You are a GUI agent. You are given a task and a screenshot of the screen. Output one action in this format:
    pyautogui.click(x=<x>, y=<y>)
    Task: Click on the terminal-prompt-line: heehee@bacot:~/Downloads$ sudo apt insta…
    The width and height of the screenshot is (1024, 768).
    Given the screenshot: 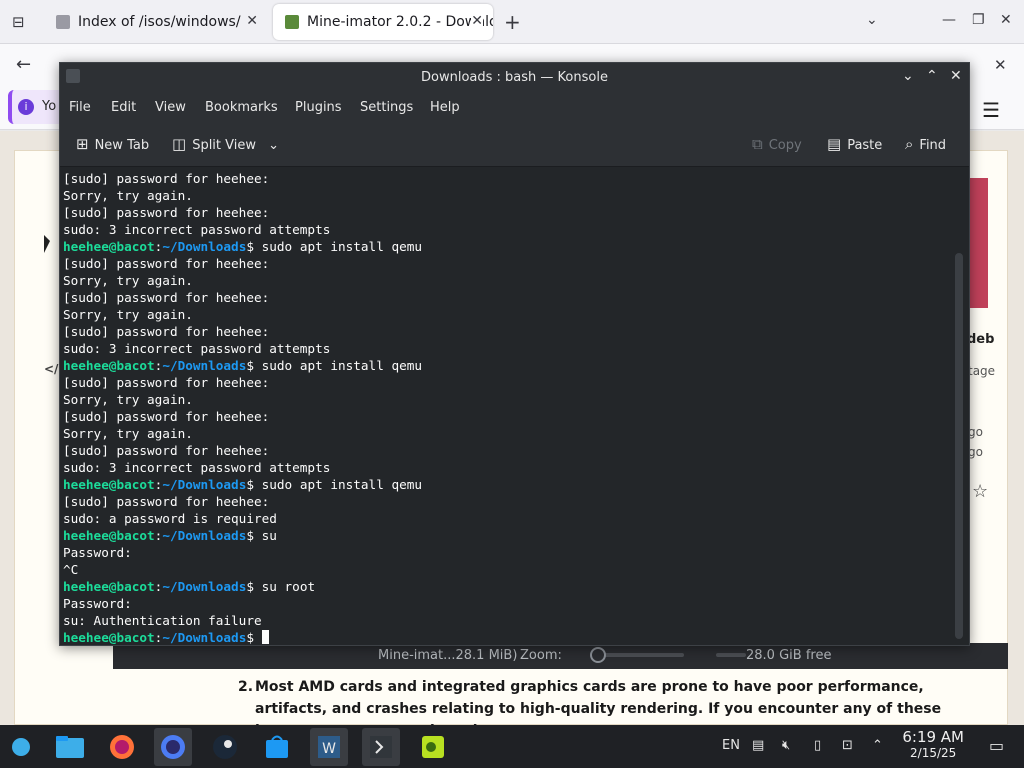 What is the action you would take?
    pyautogui.click(x=243, y=365)
    